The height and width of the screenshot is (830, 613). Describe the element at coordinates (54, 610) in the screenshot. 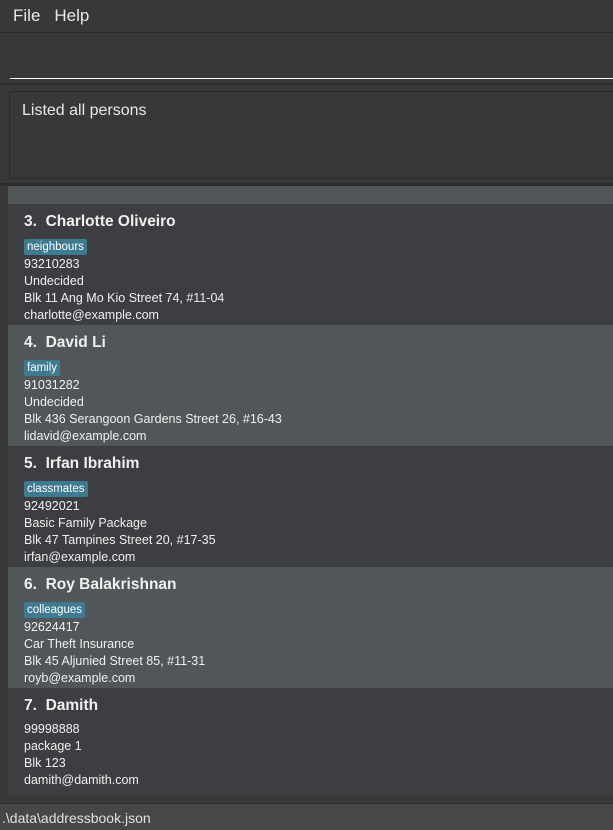

I see `person-tag: colleagues` at that location.